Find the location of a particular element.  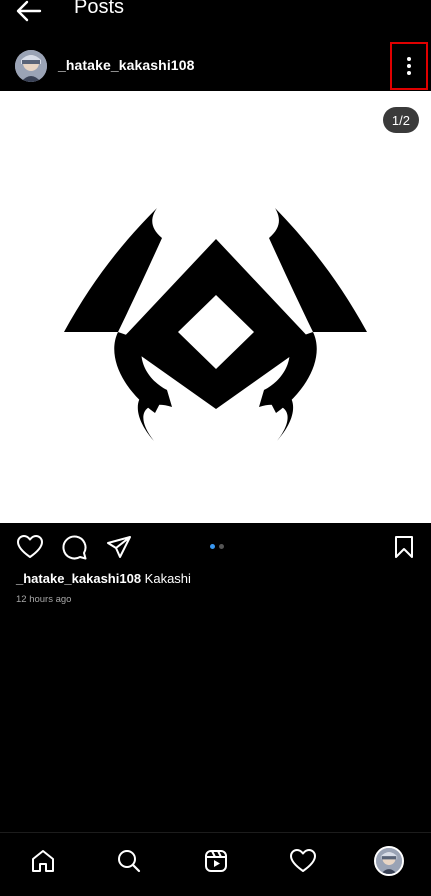

nav-profile is located at coordinates (389, 861).